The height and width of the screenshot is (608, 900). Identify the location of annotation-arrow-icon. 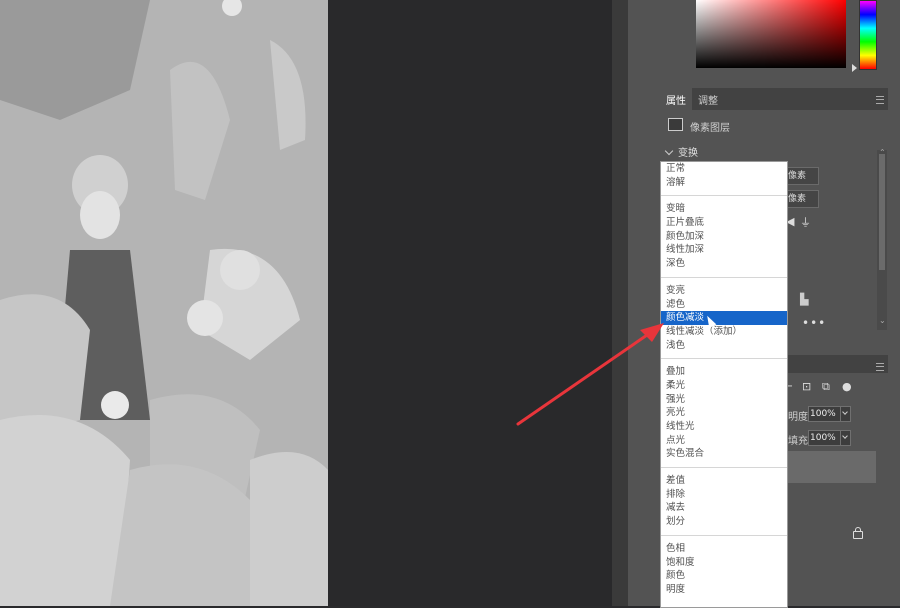
(590, 374).